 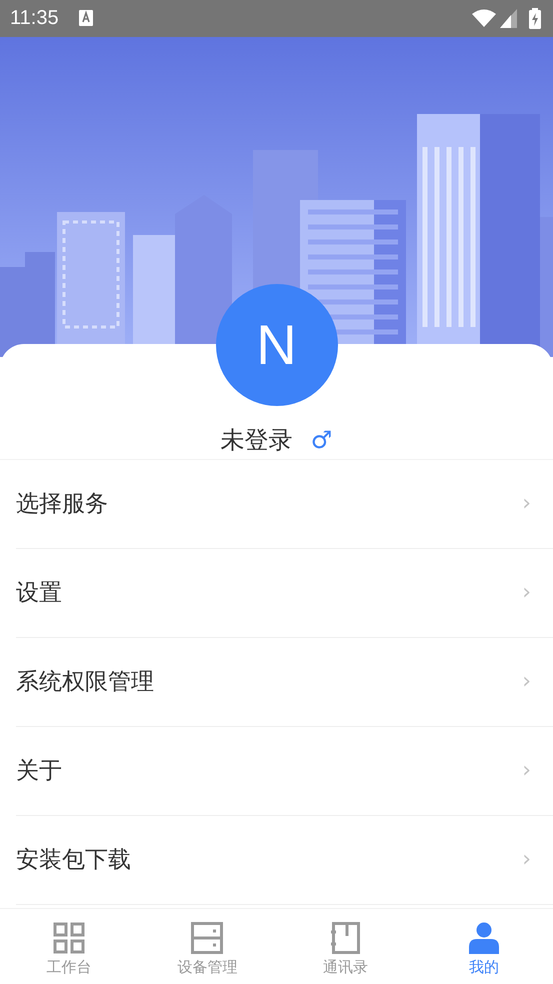 What do you see at coordinates (284, 593) in the screenshot?
I see `menu-item: 设置 ›` at bounding box center [284, 593].